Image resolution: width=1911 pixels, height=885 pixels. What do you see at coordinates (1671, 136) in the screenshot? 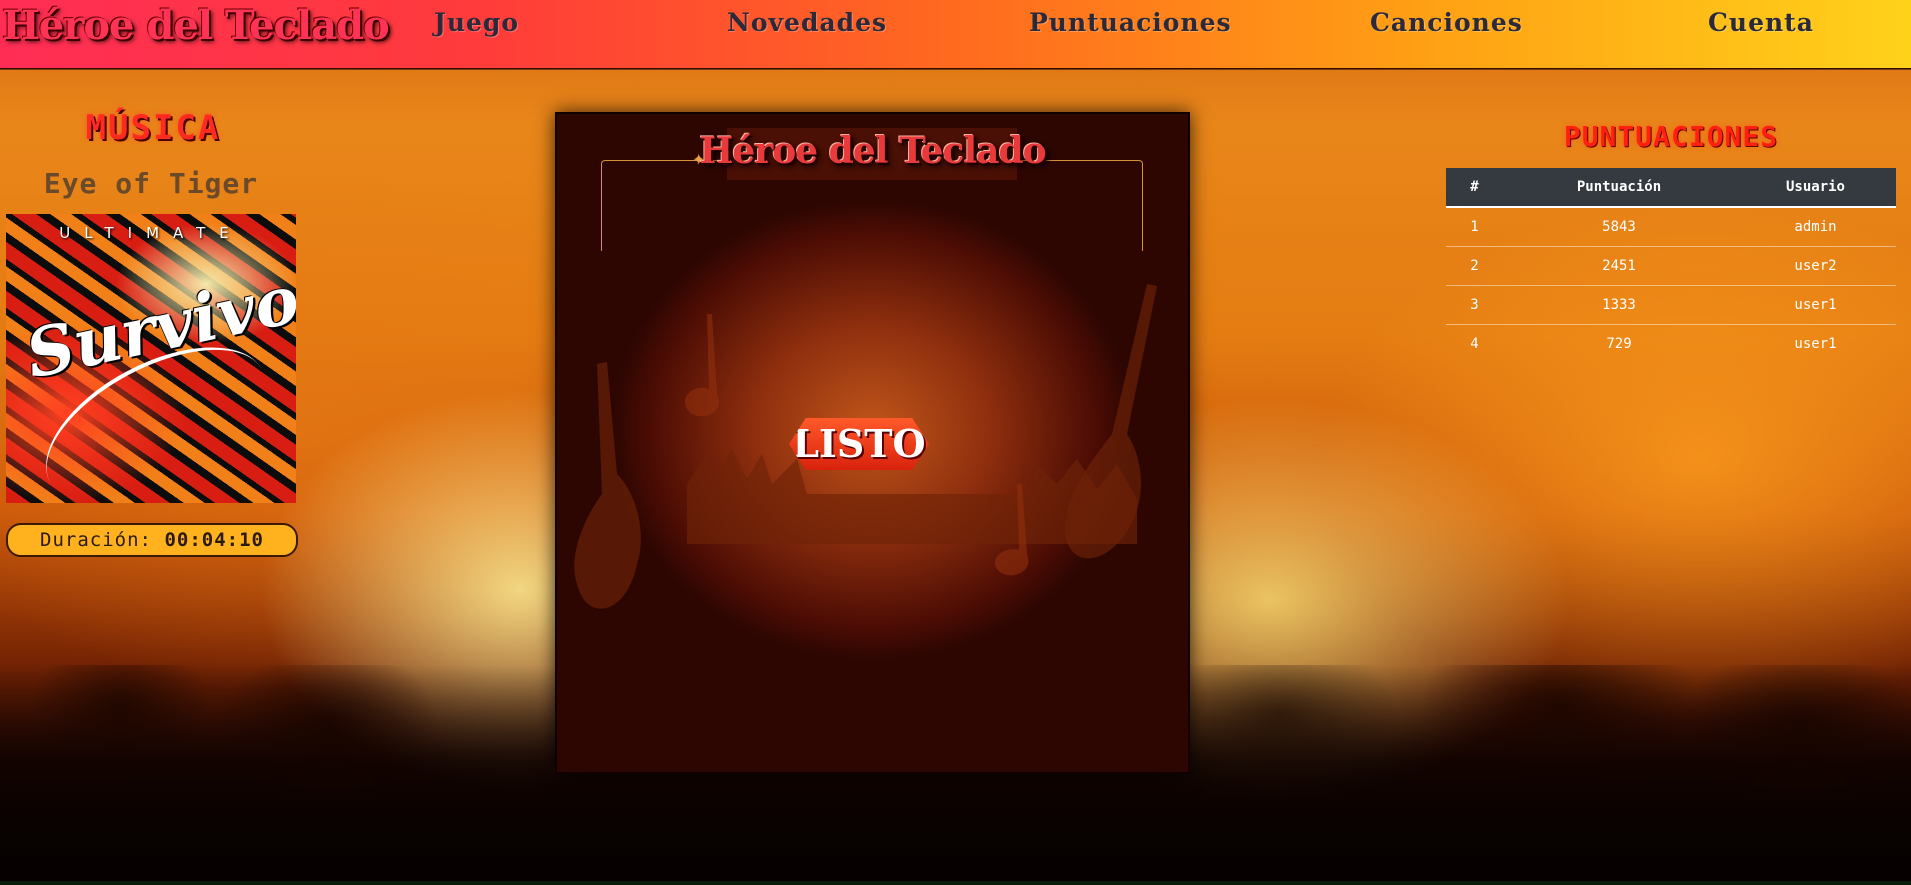
I see `scores-heading: PUNTUACIONES` at bounding box center [1671, 136].